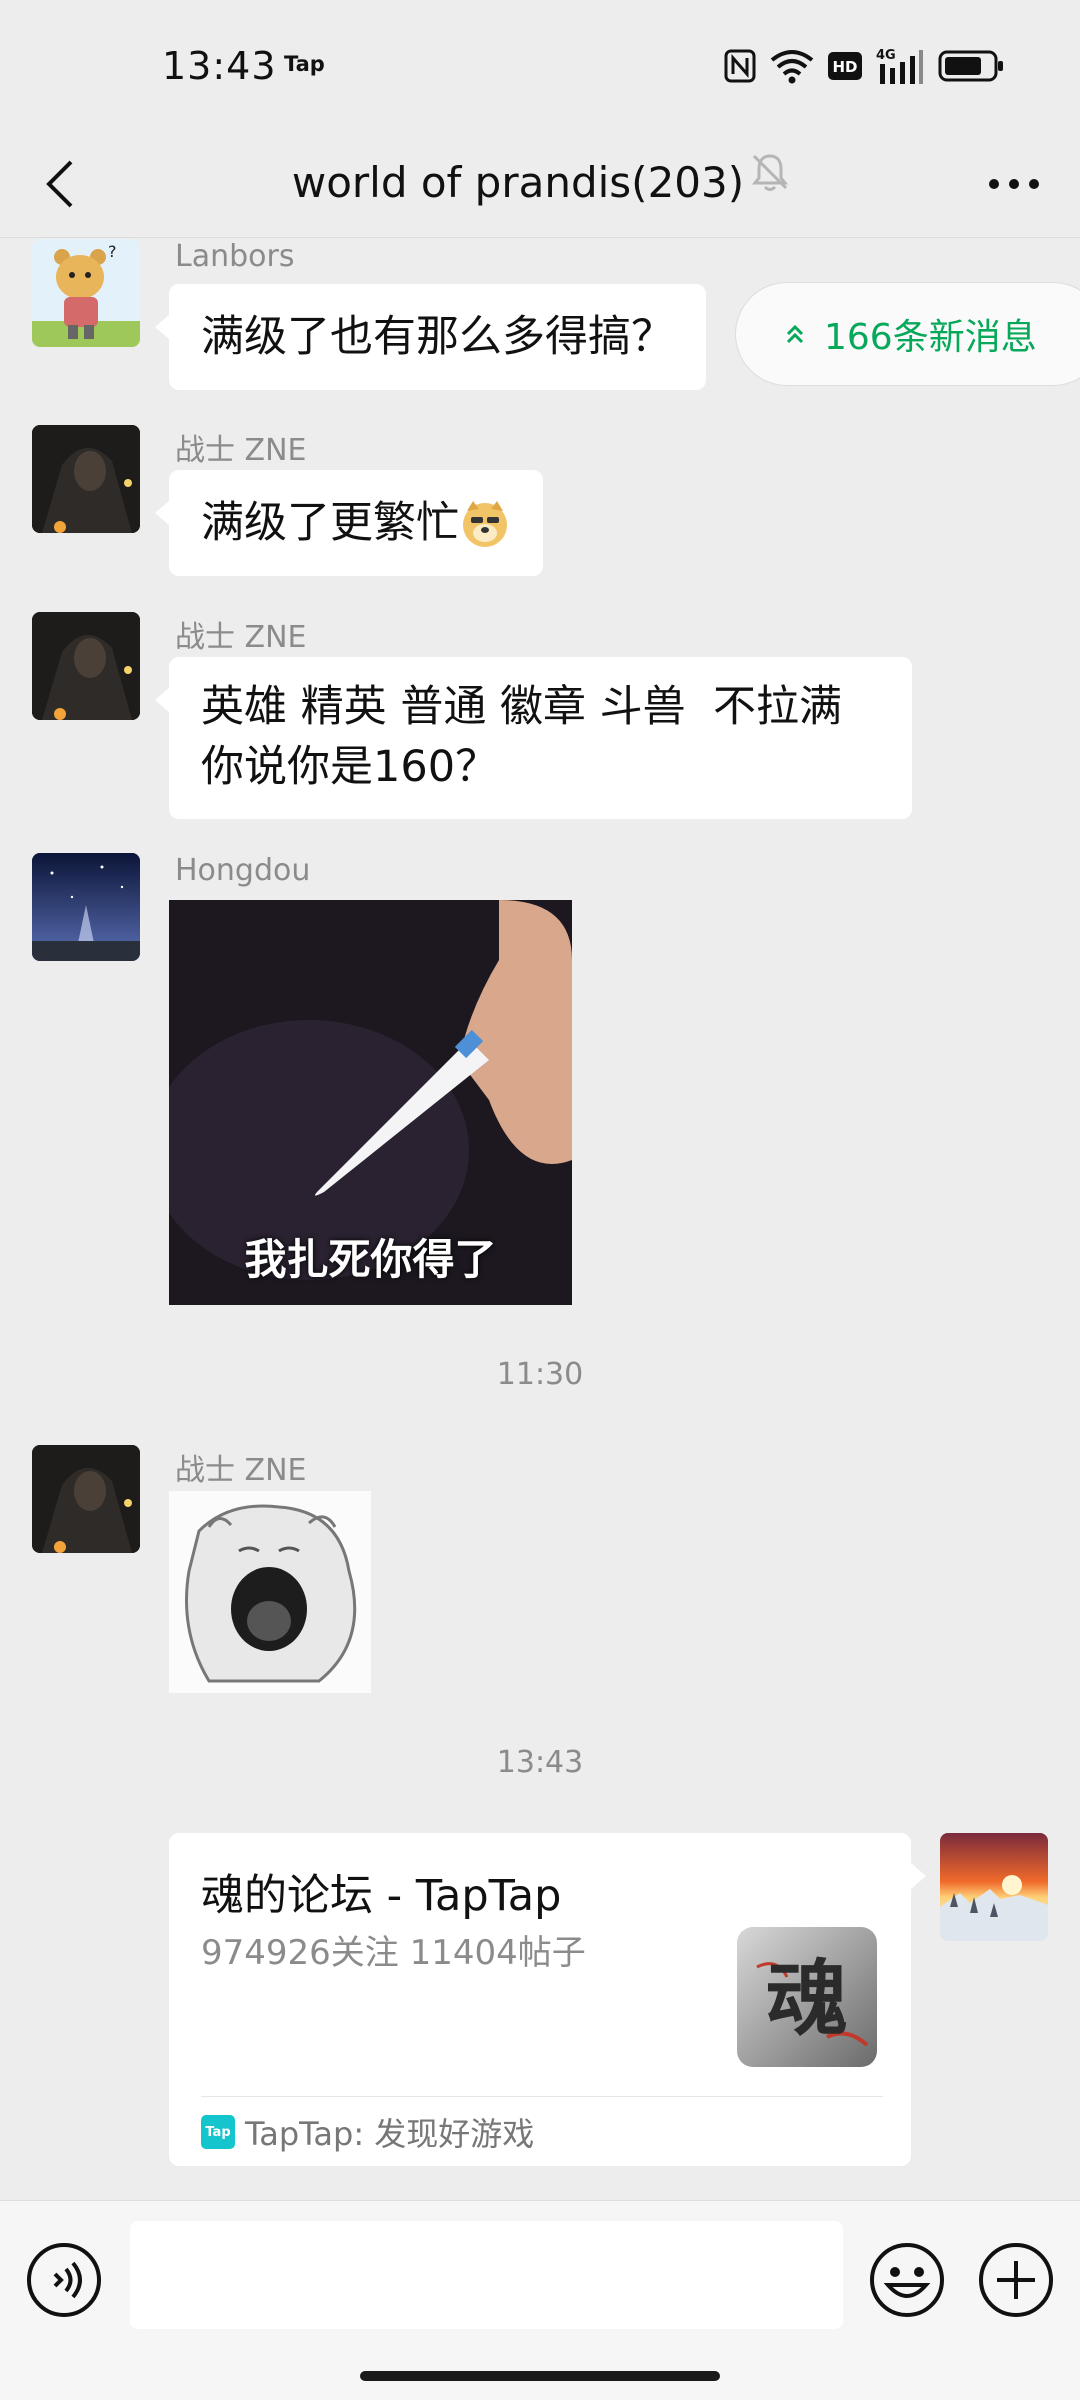 The width and height of the screenshot is (1080, 2400). I want to click on emoji-icon, so click(907, 2280).